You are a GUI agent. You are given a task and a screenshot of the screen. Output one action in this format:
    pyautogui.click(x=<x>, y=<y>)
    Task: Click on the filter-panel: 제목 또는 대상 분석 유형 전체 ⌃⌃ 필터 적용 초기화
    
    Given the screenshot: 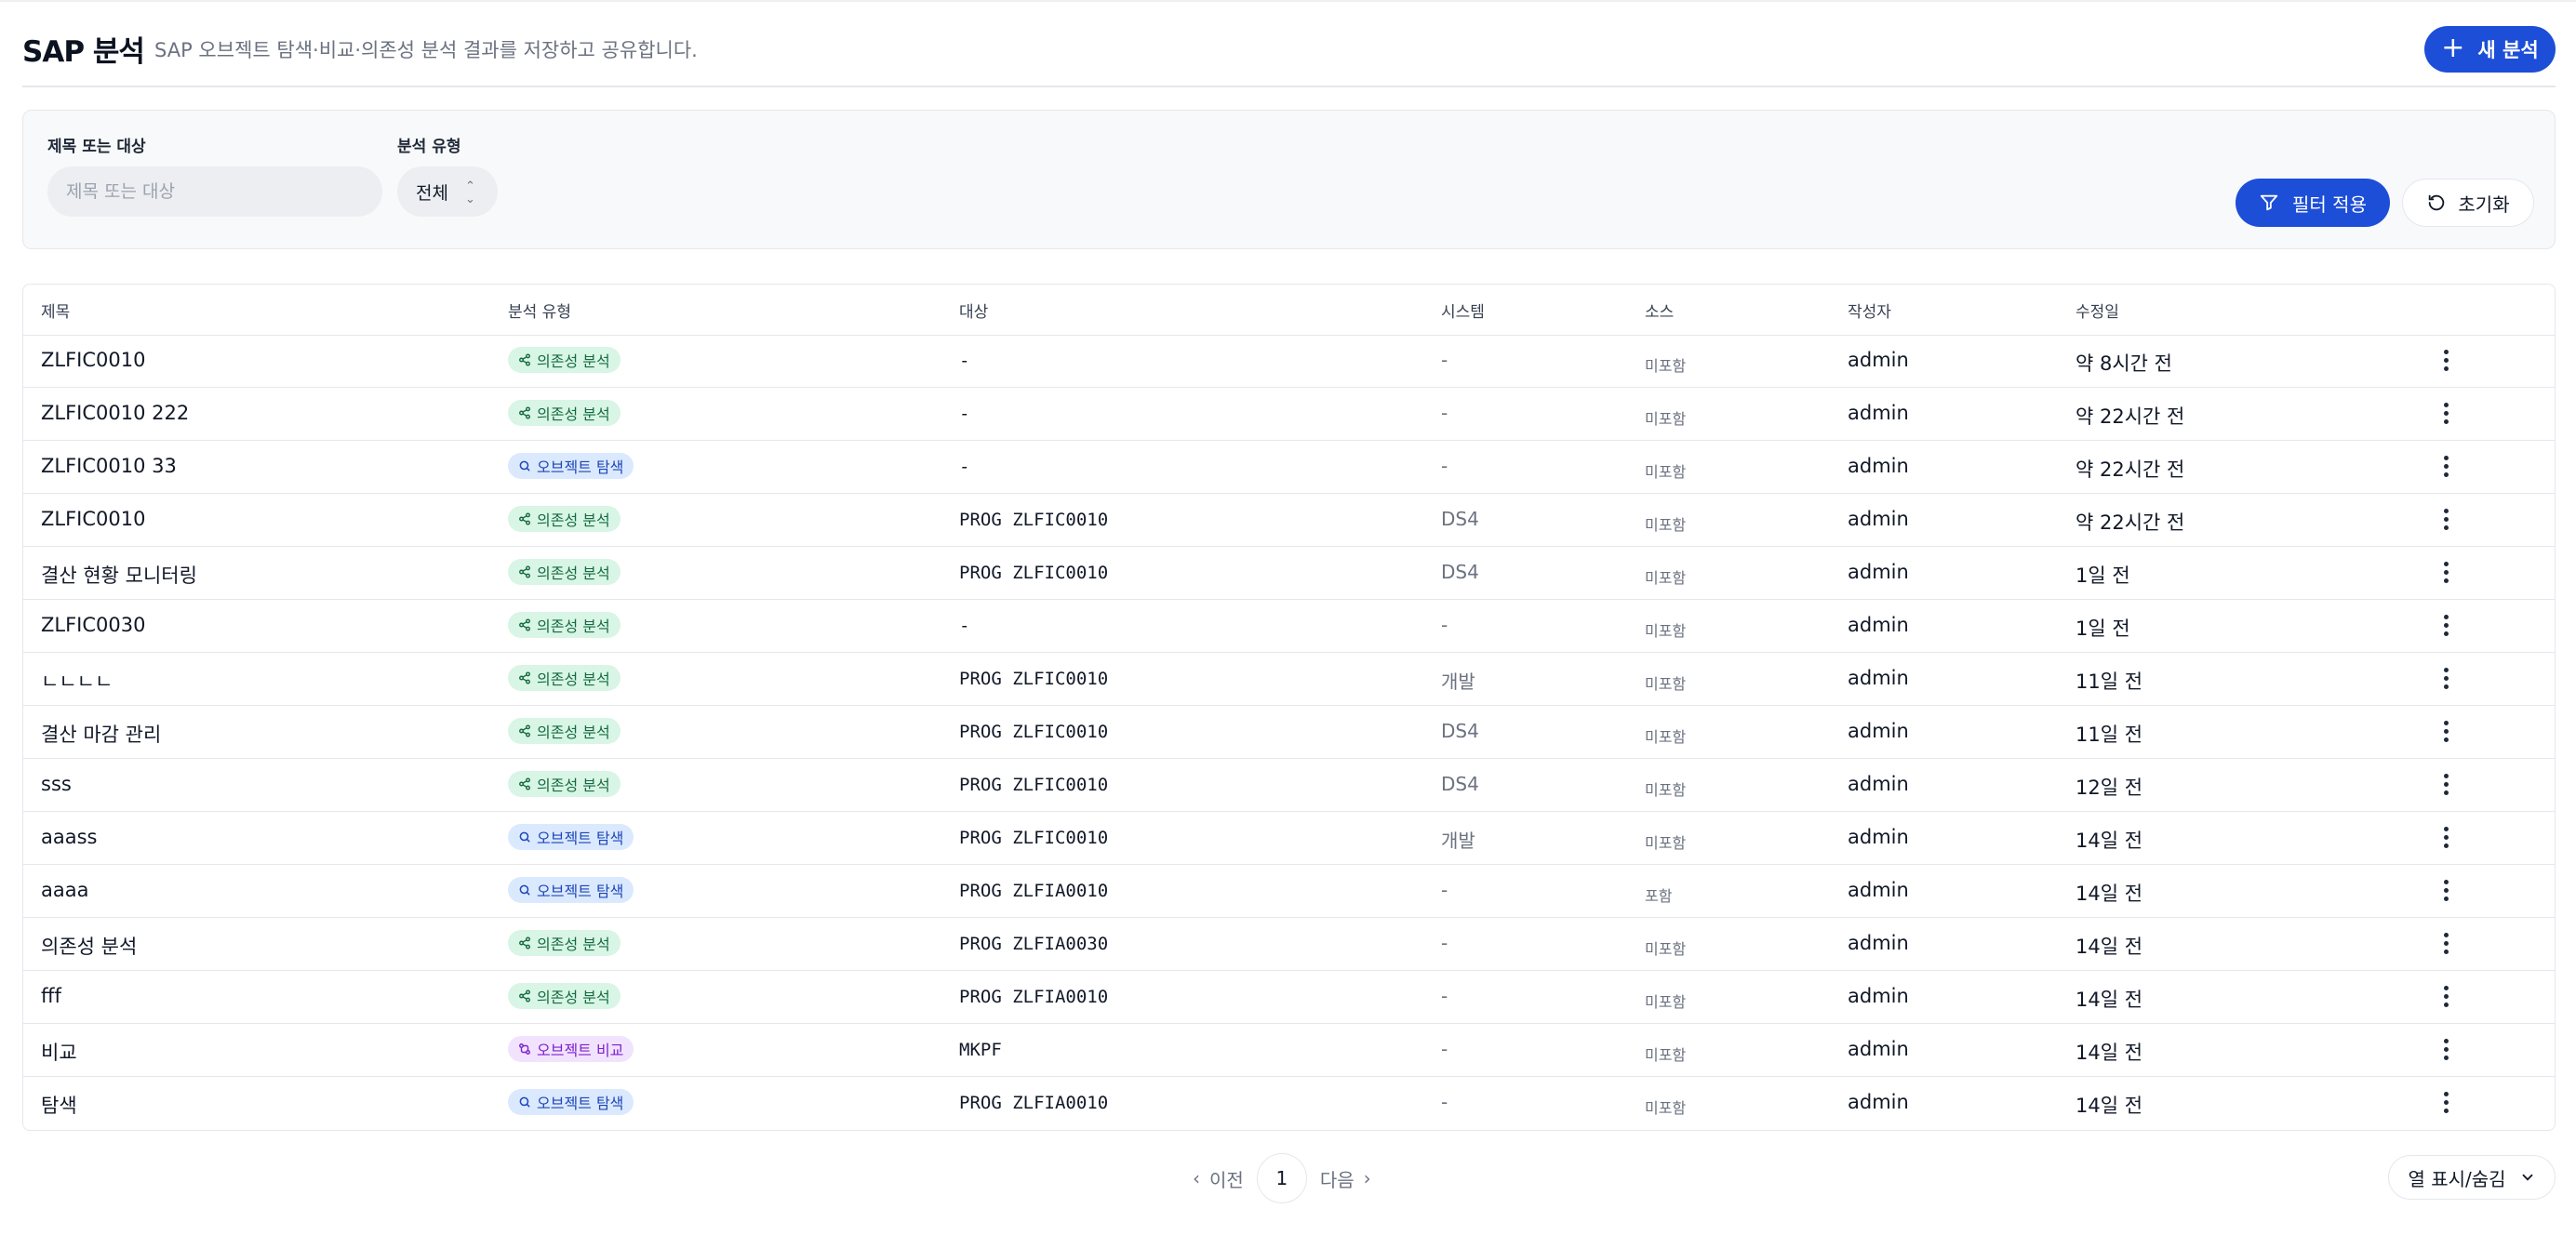 What is the action you would take?
    pyautogui.click(x=1289, y=179)
    